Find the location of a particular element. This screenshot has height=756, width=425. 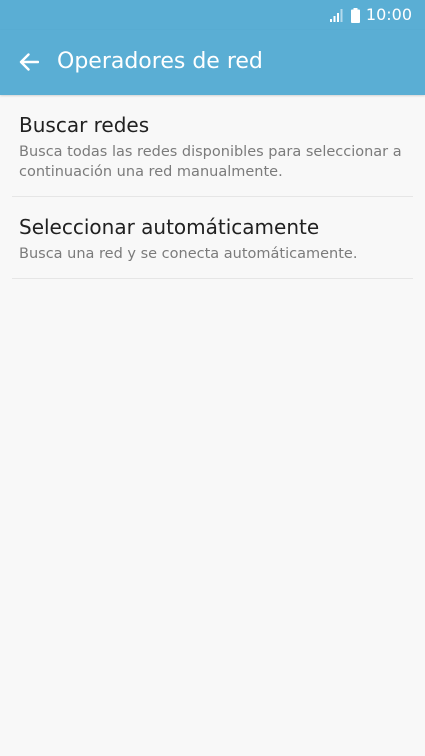

status-bar: 10:00 is located at coordinates (212, 15).